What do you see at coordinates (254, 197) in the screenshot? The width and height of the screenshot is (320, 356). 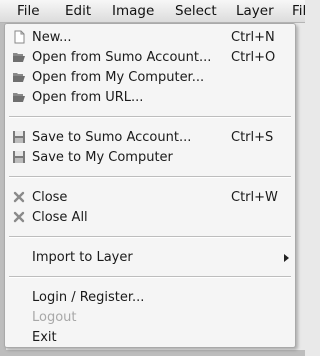 I see `menu-item-shortcut: Ctrl+W` at bounding box center [254, 197].